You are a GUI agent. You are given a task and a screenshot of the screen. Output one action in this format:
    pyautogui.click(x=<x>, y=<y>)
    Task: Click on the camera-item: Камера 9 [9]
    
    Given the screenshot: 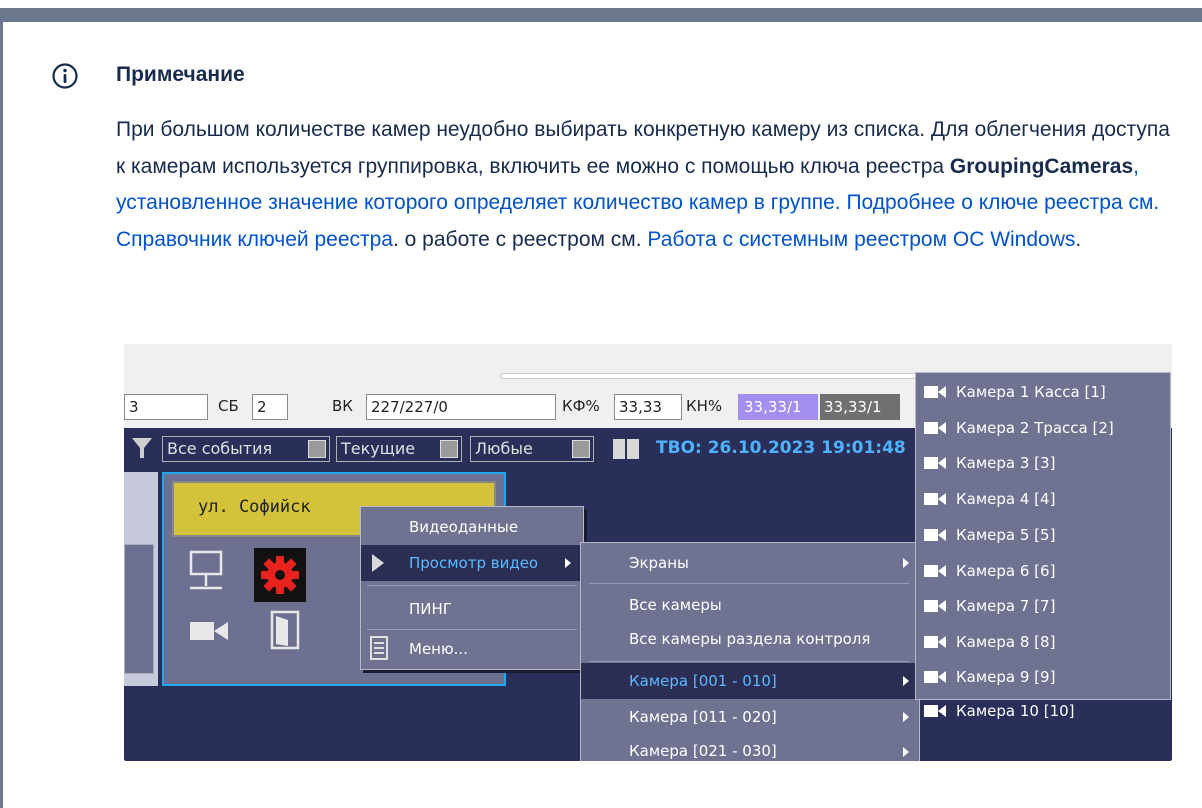 What is the action you would take?
    pyautogui.click(x=1043, y=677)
    